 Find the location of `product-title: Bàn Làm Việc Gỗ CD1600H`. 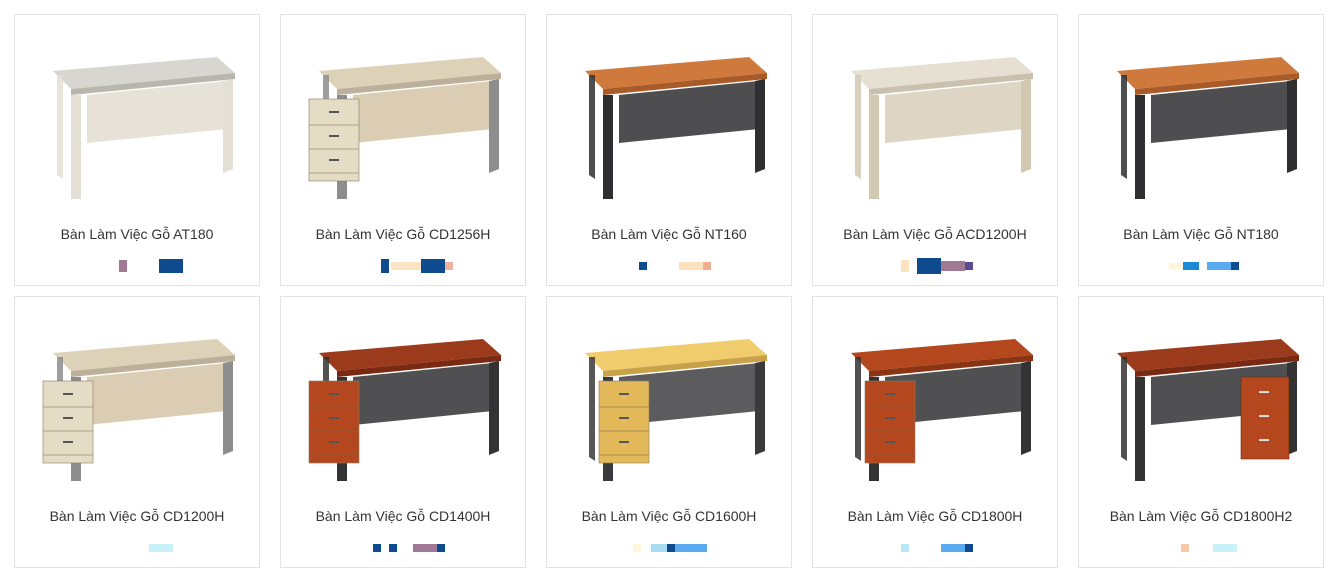

product-title: Bàn Làm Việc Gỗ CD1600H is located at coordinates (669, 516).